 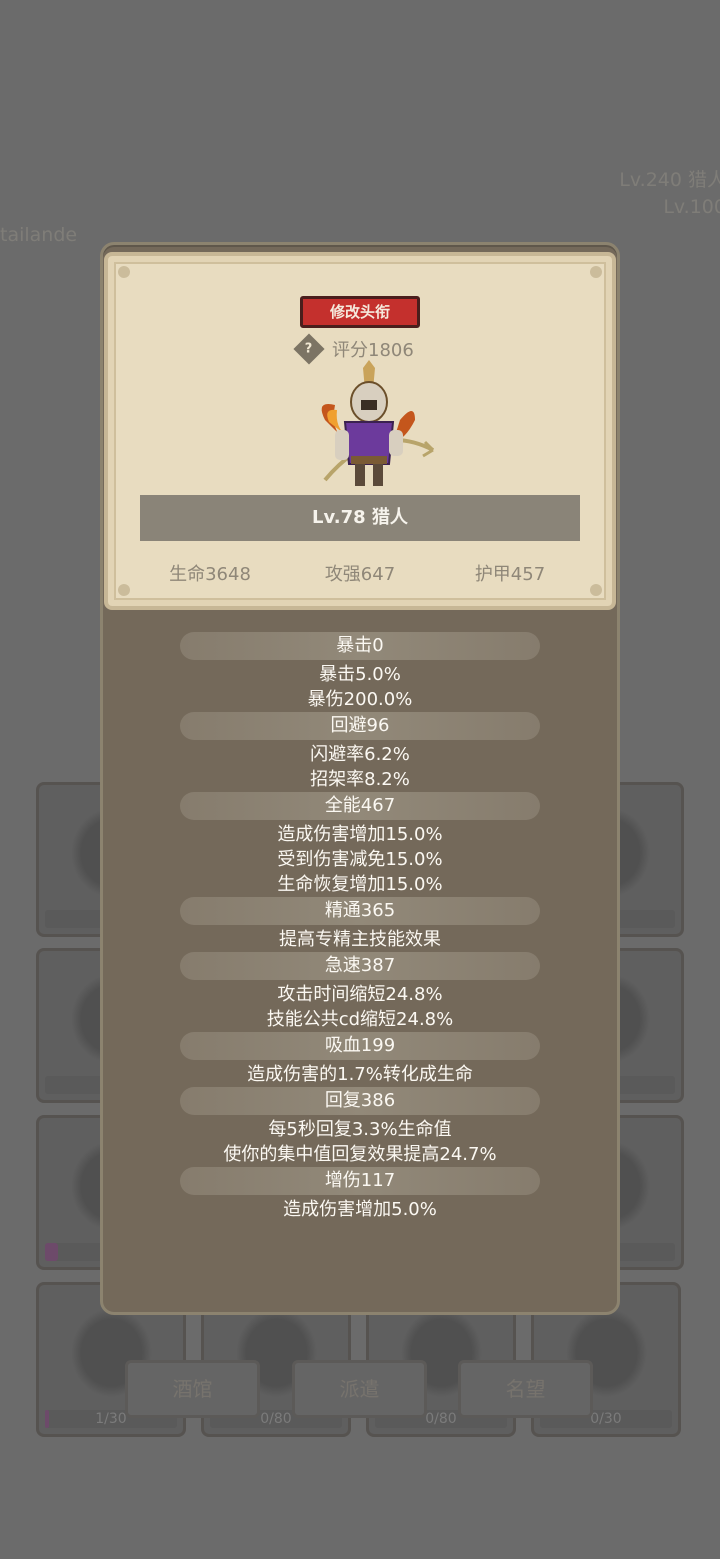 I want to click on stat-group-title: 吸血199, so click(x=360, y=1046).